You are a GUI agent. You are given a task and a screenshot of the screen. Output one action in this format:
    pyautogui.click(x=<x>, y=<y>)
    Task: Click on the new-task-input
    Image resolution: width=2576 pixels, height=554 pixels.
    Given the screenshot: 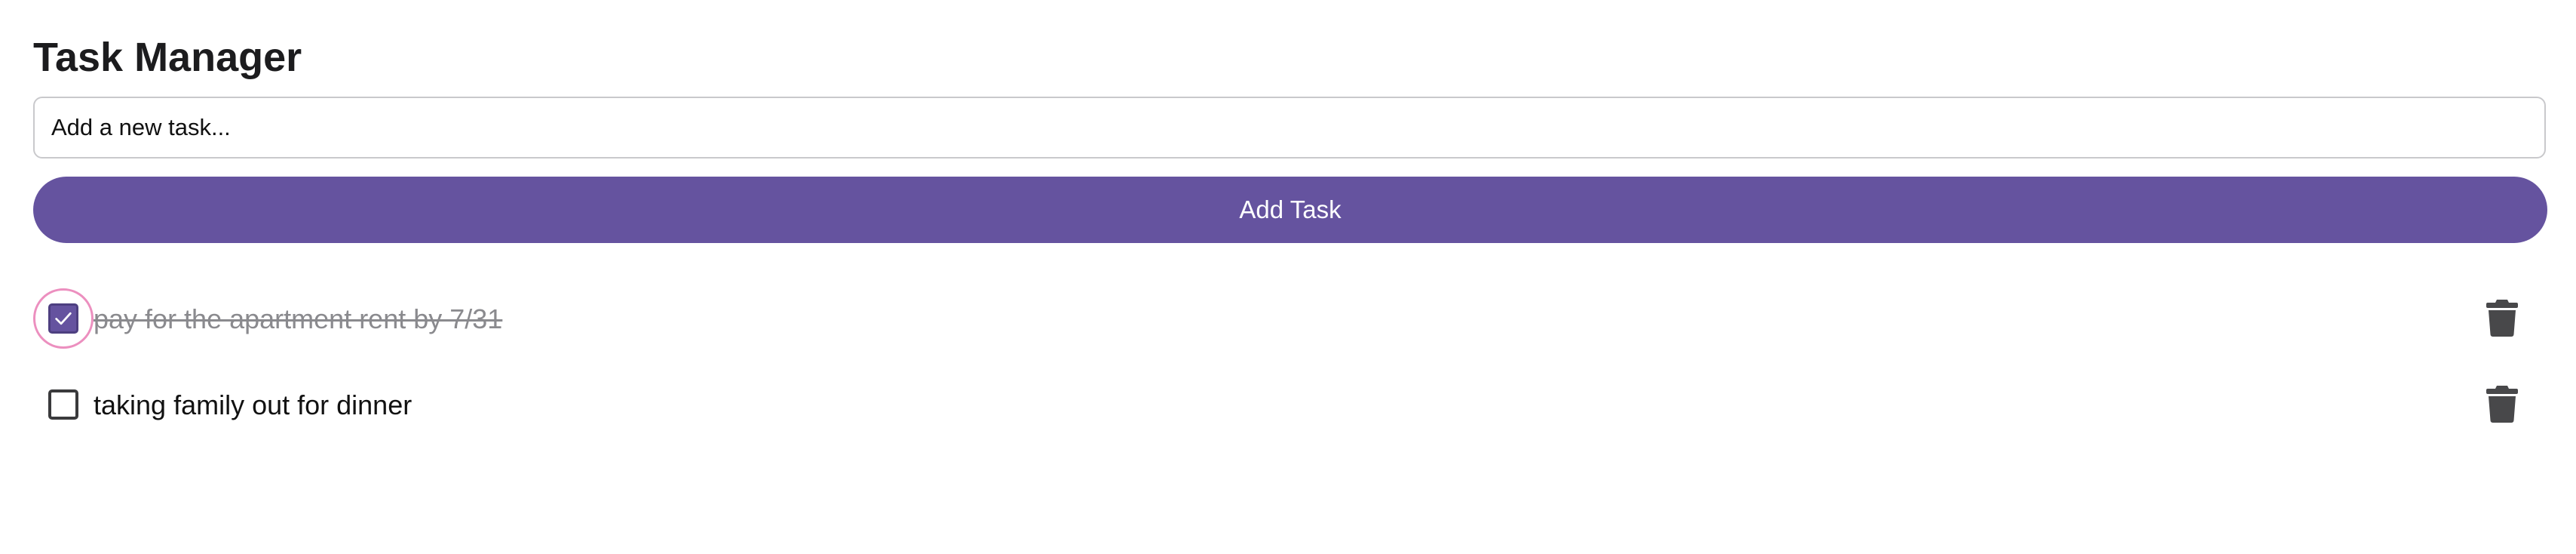 What is the action you would take?
    pyautogui.click(x=1289, y=128)
    